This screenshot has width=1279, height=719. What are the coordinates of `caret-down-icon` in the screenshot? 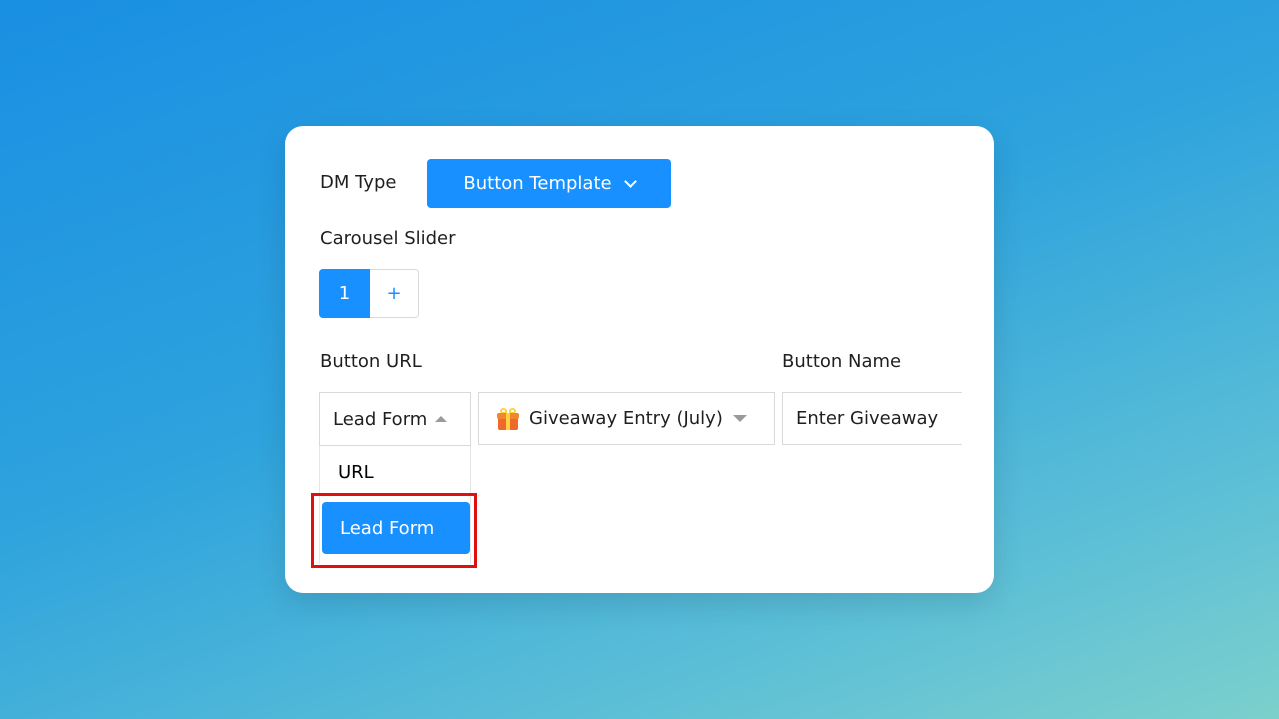 It's located at (739, 418).